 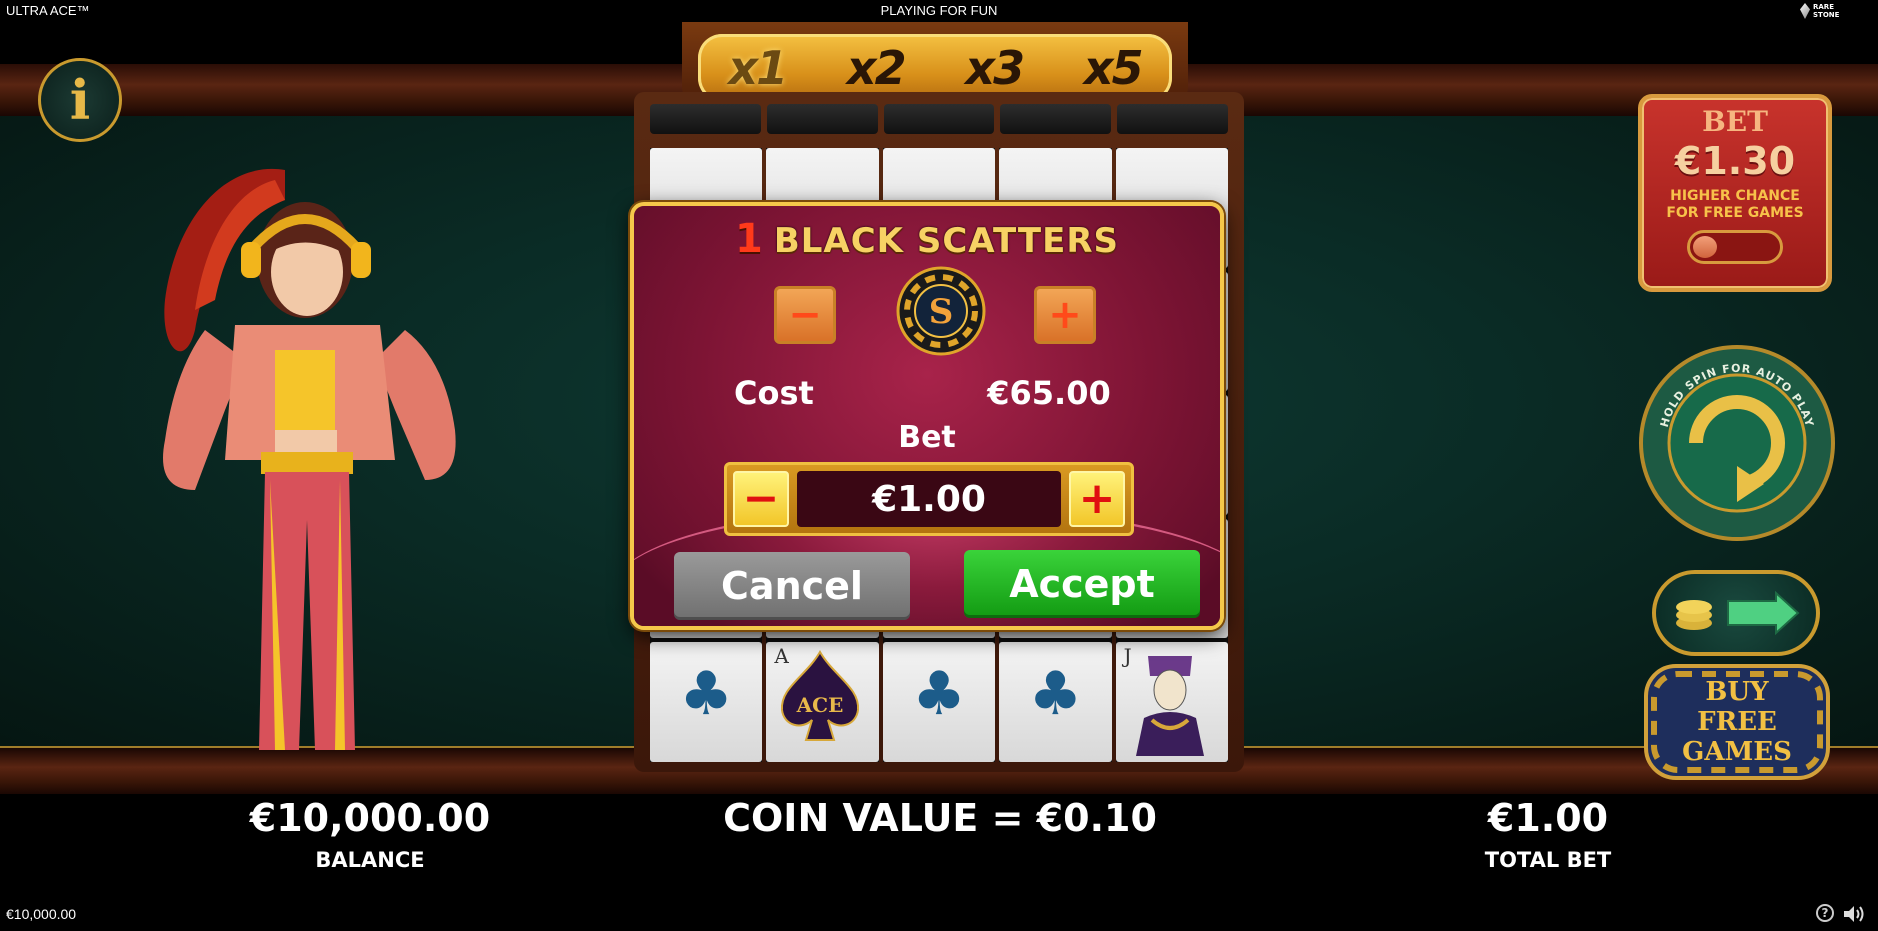 What do you see at coordinates (1825, 913) in the screenshot?
I see `help-icon: ?` at bounding box center [1825, 913].